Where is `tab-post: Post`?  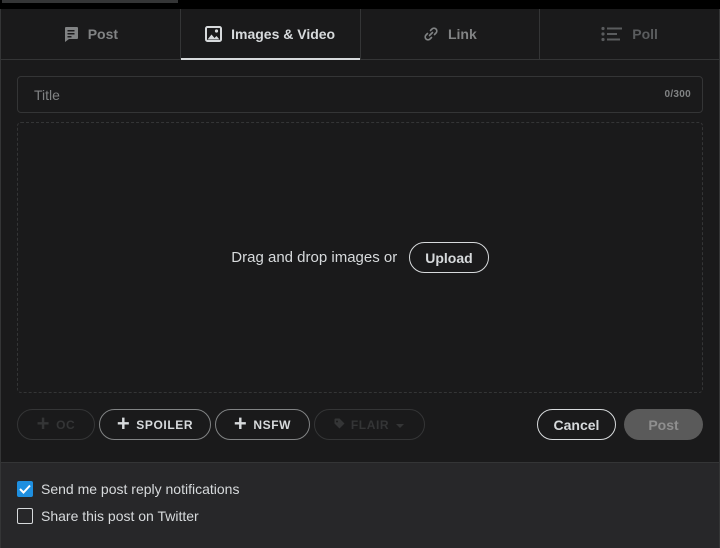
tab-post: Post is located at coordinates (91, 34).